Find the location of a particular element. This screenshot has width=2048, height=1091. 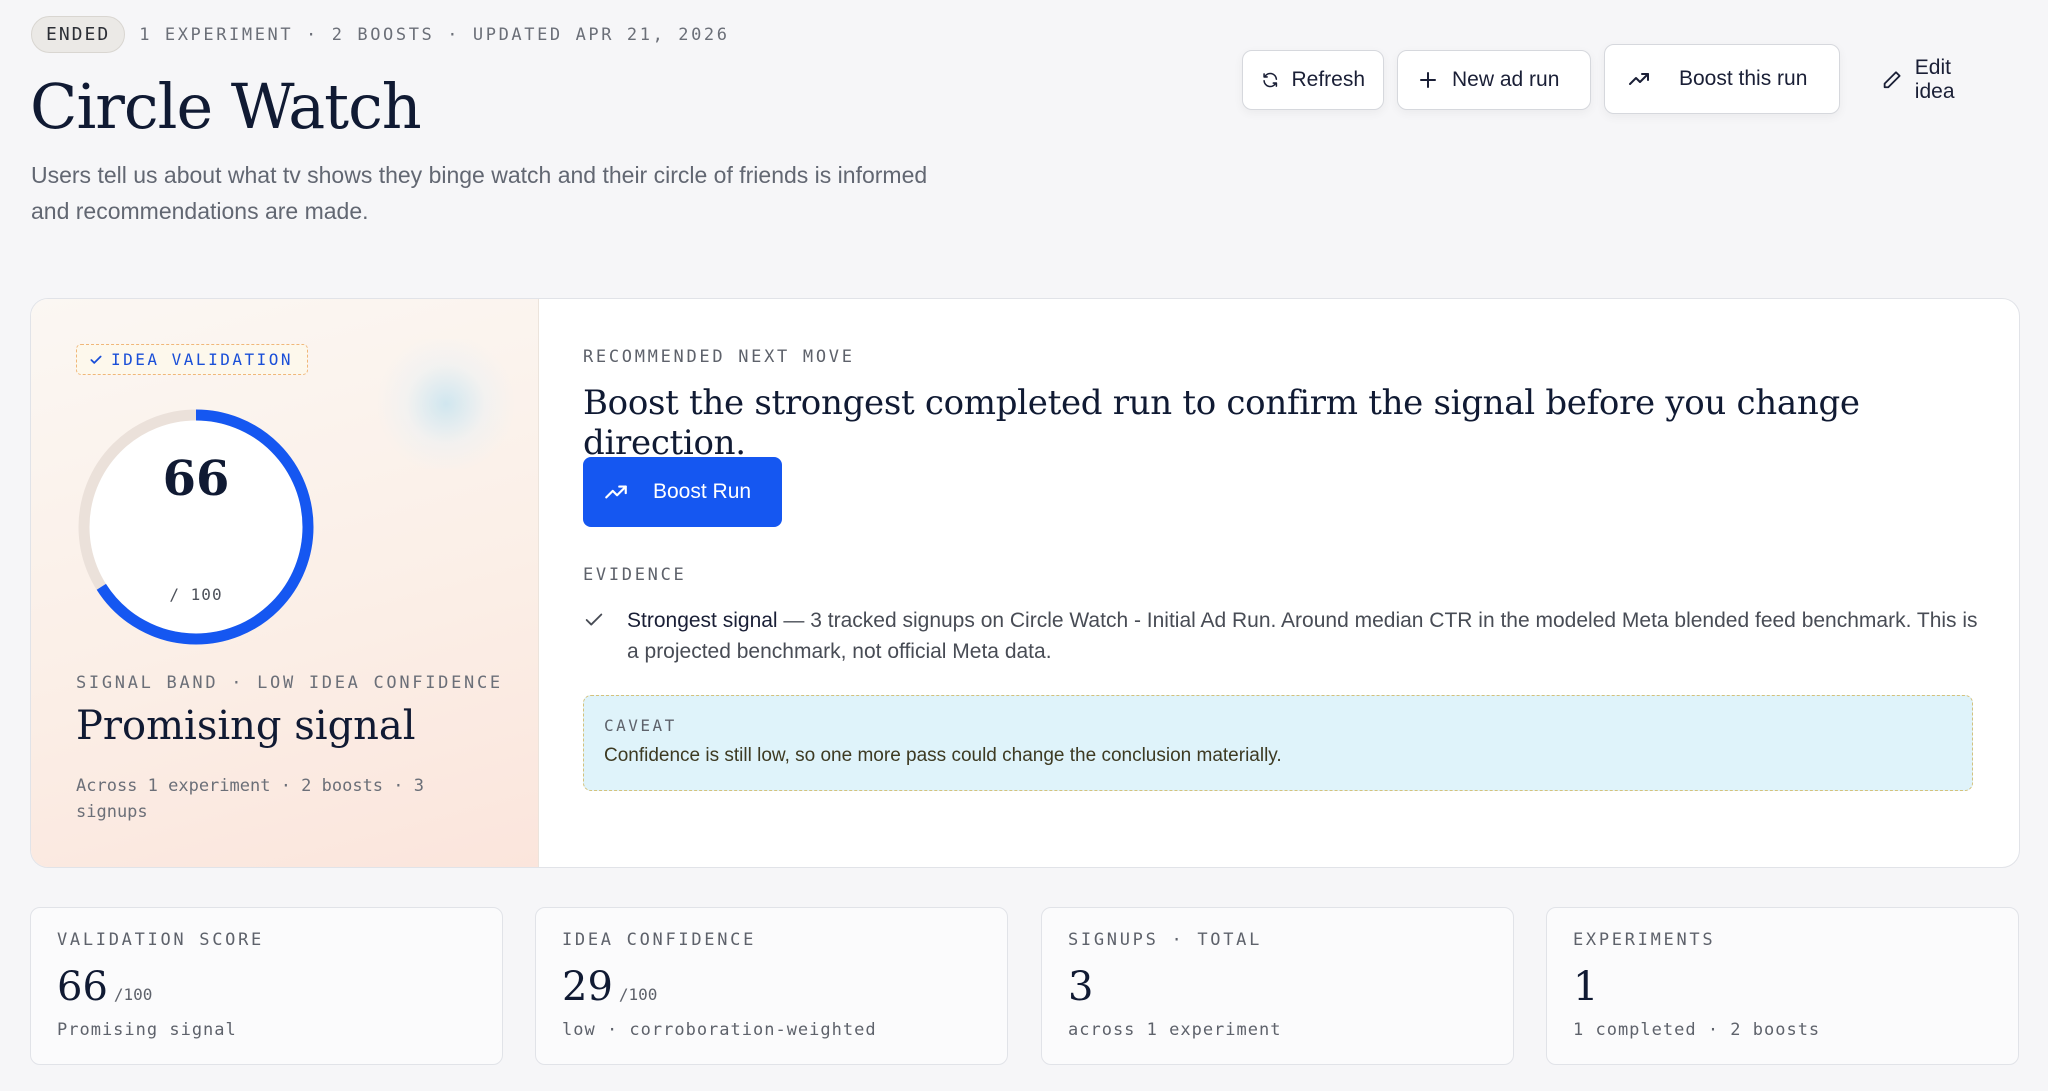

idea-validation-tag: IDEA VALIDATION is located at coordinates (192, 359).